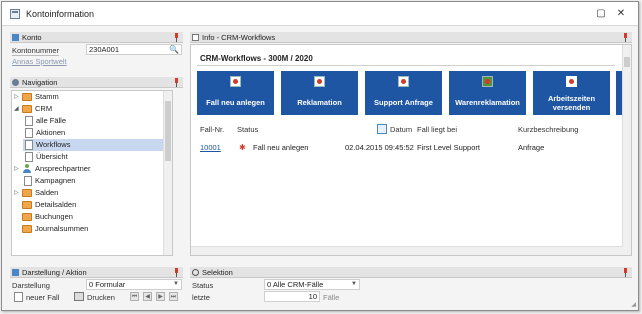 The height and width of the screenshot is (314, 642). I want to click on close-button: ✕, so click(621, 14).